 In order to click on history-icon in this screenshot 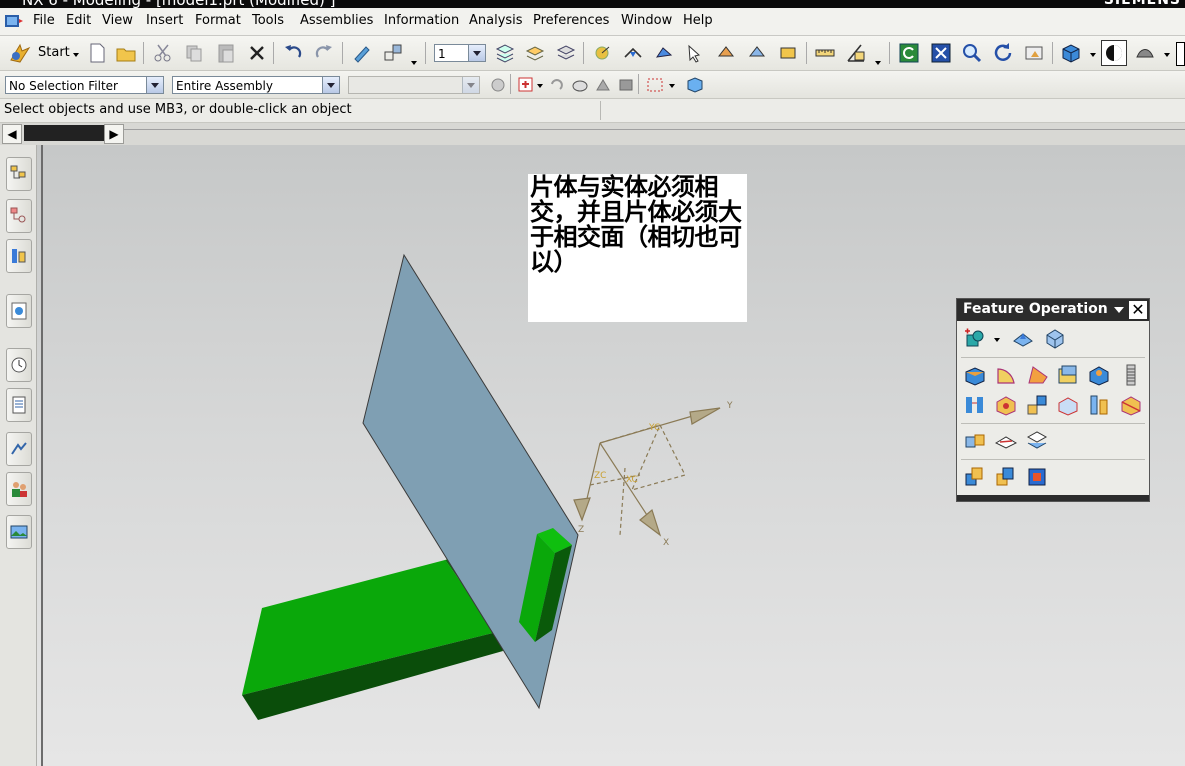, I will do `click(19, 365)`.